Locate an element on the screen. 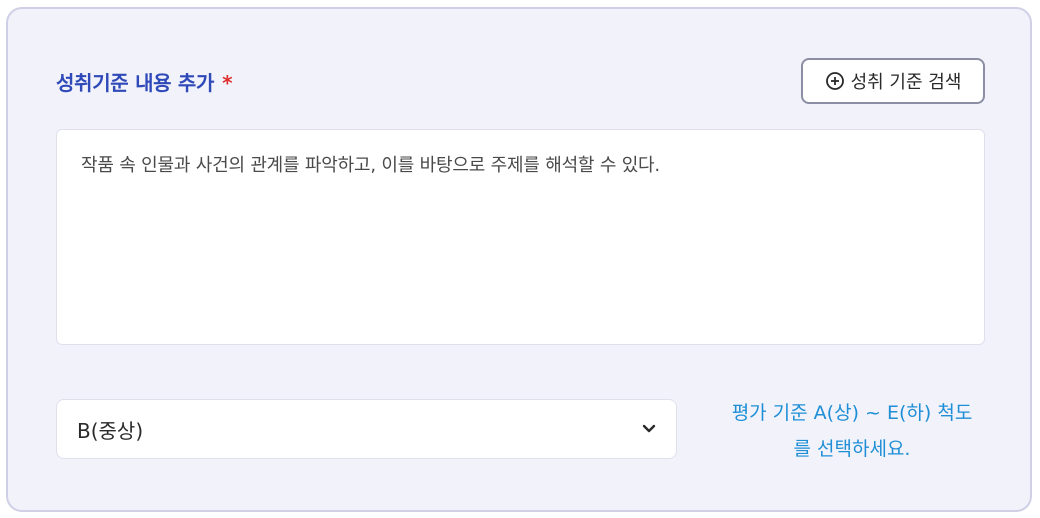  search-standard-button-label: 성취 기준 검색 is located at coordinates (906, 82).